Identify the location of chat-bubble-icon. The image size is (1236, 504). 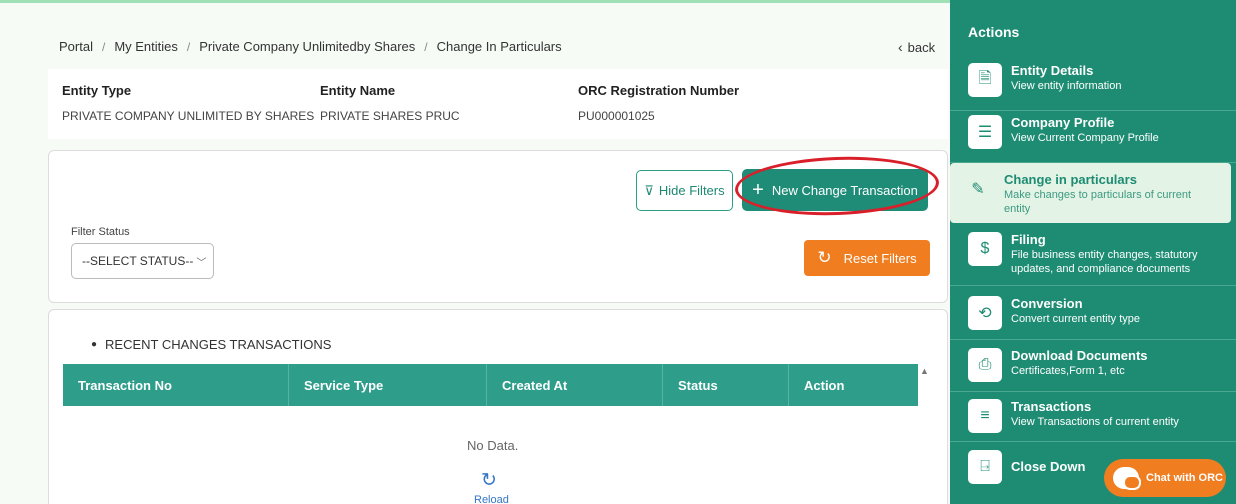
(1127, 478).